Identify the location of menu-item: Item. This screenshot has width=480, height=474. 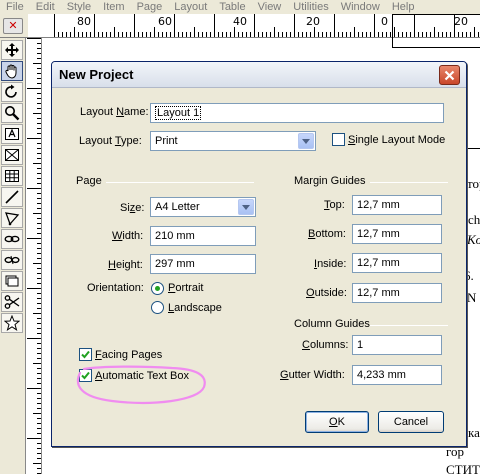
(113, 7).